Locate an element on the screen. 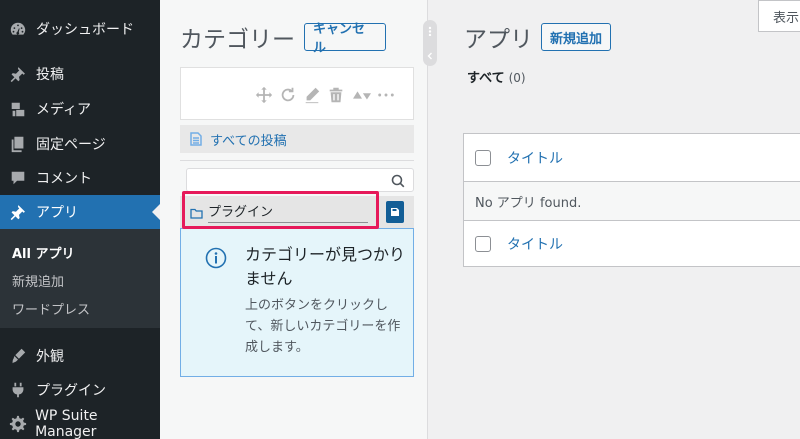 Image resolution: width=800 pixels, height=439 pixels. collapse-chevron-icon is located at coordinates (430, 56).